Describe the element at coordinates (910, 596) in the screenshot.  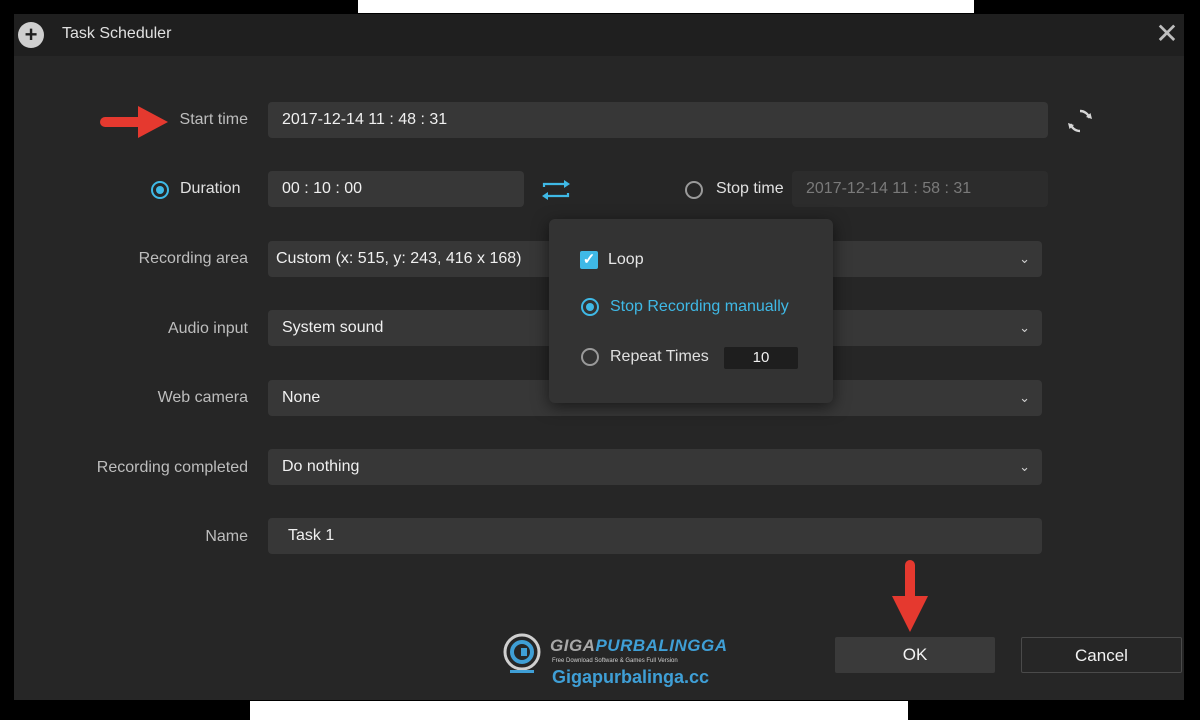
I see `red-arrow-pointing-down` at that location.